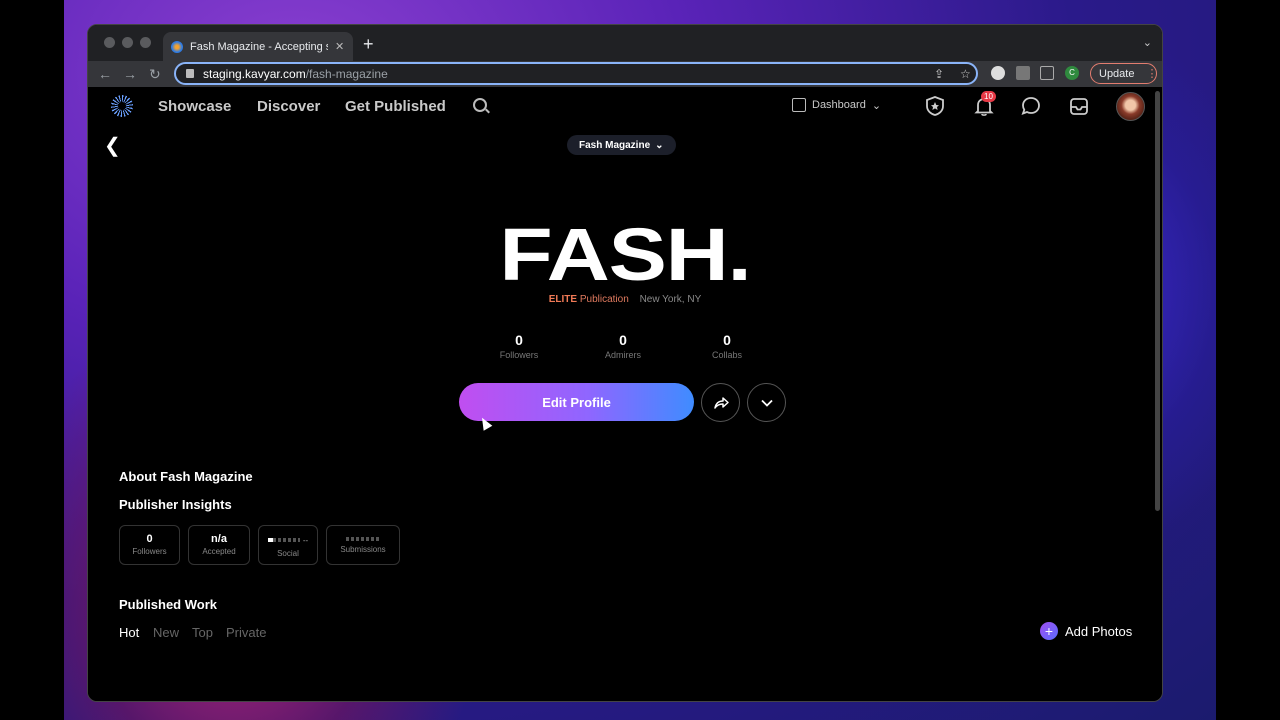  What do you see at coordinates (576, 402) in the screenshot?
I see `edit-profile-button: Edit Profile` at bounding box center [576, 402].